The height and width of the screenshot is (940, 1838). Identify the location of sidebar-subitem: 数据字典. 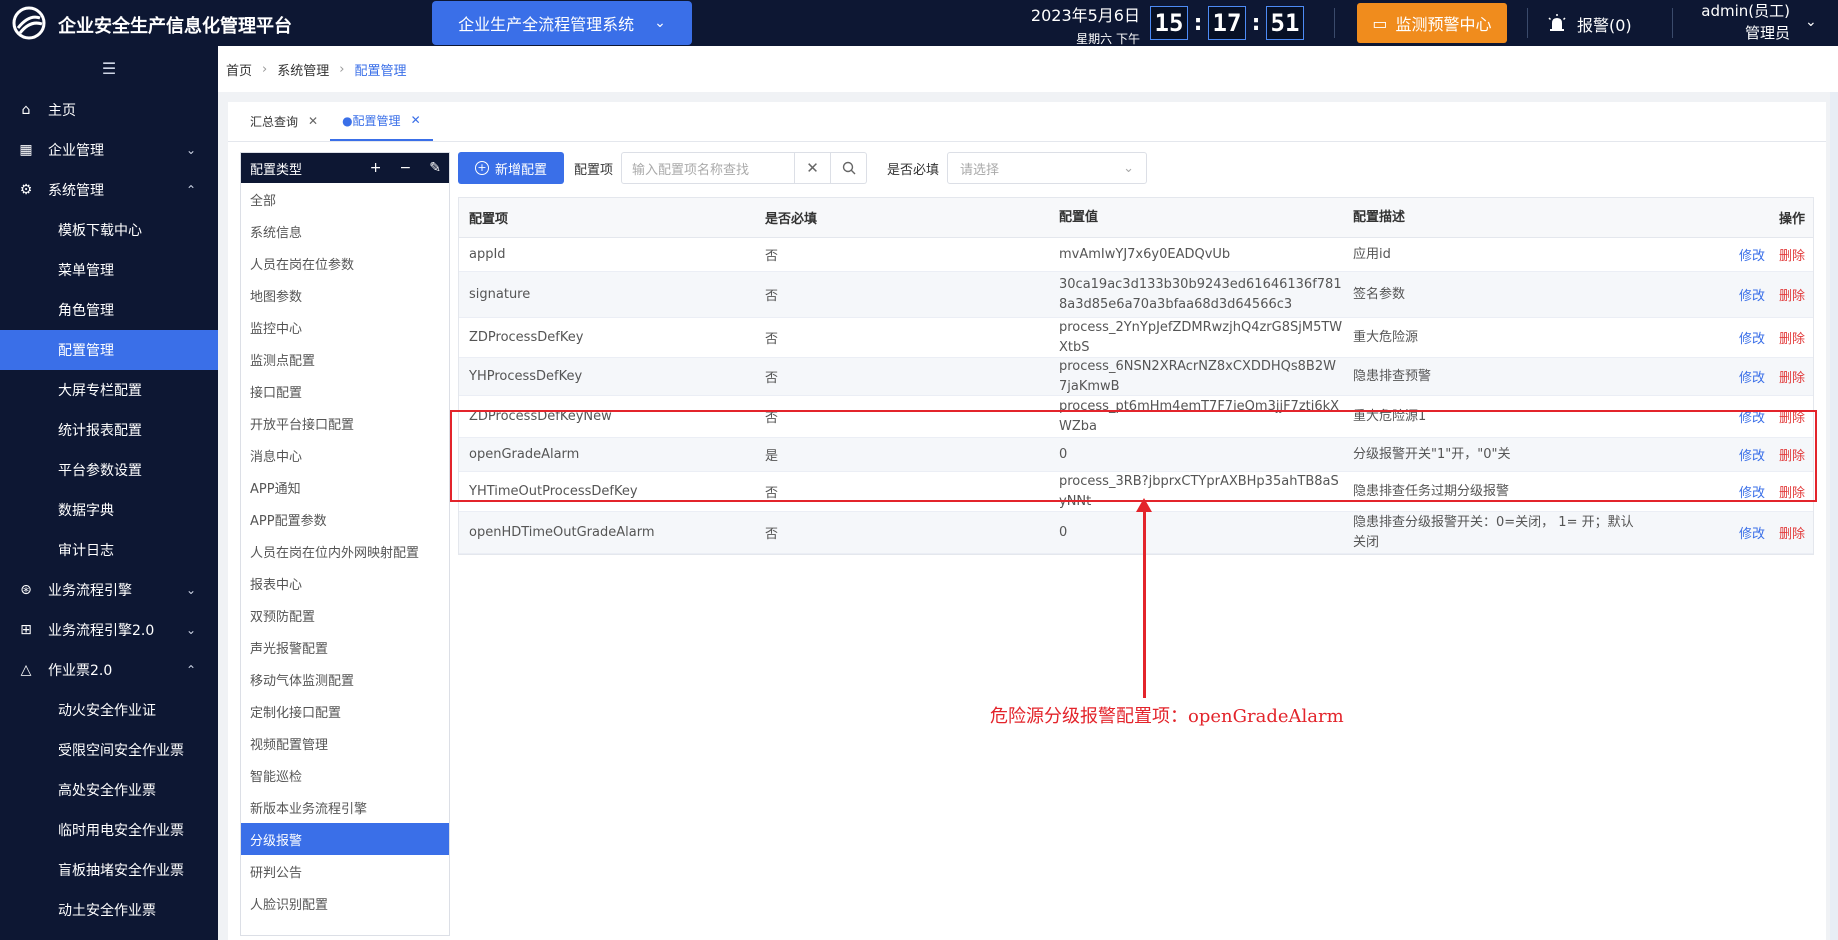
(109, 510).